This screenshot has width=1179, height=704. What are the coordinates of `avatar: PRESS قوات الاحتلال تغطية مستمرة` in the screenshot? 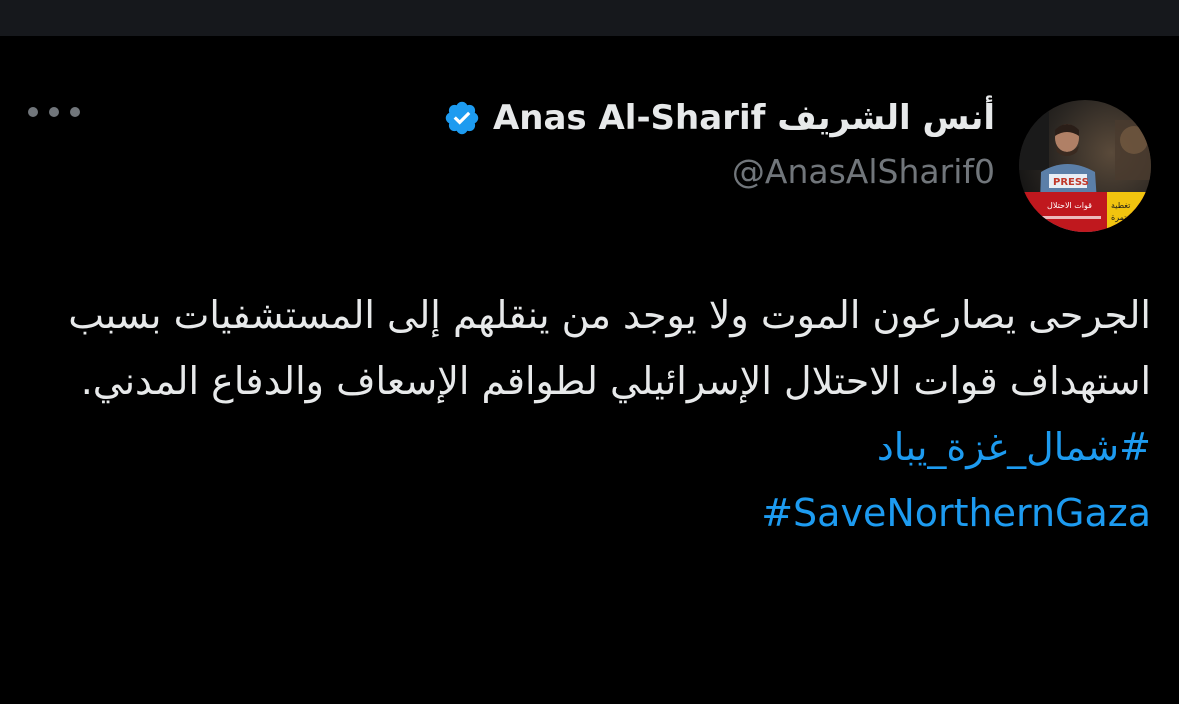 It's located at (1085, 166).